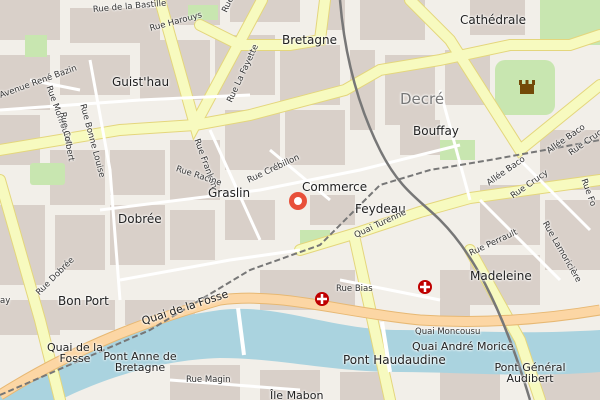 The image size is (600, 400). Describe the element at coordinates (5, 301) in the screenshot. I see `street-label-ay: ay` at that location.